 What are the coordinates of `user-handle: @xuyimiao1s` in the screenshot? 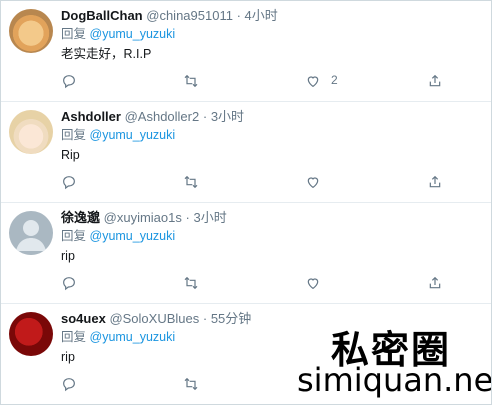 It's located at (143, 217).